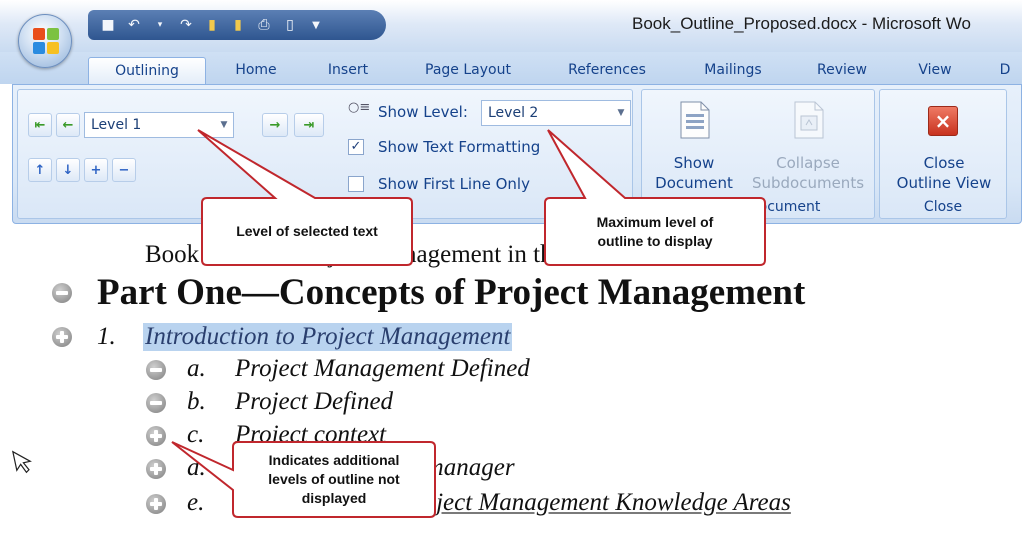 Image resolution: width=1022 pixels, height=535 pixels. I want to click on collapse-button: −, so click(124, 170).